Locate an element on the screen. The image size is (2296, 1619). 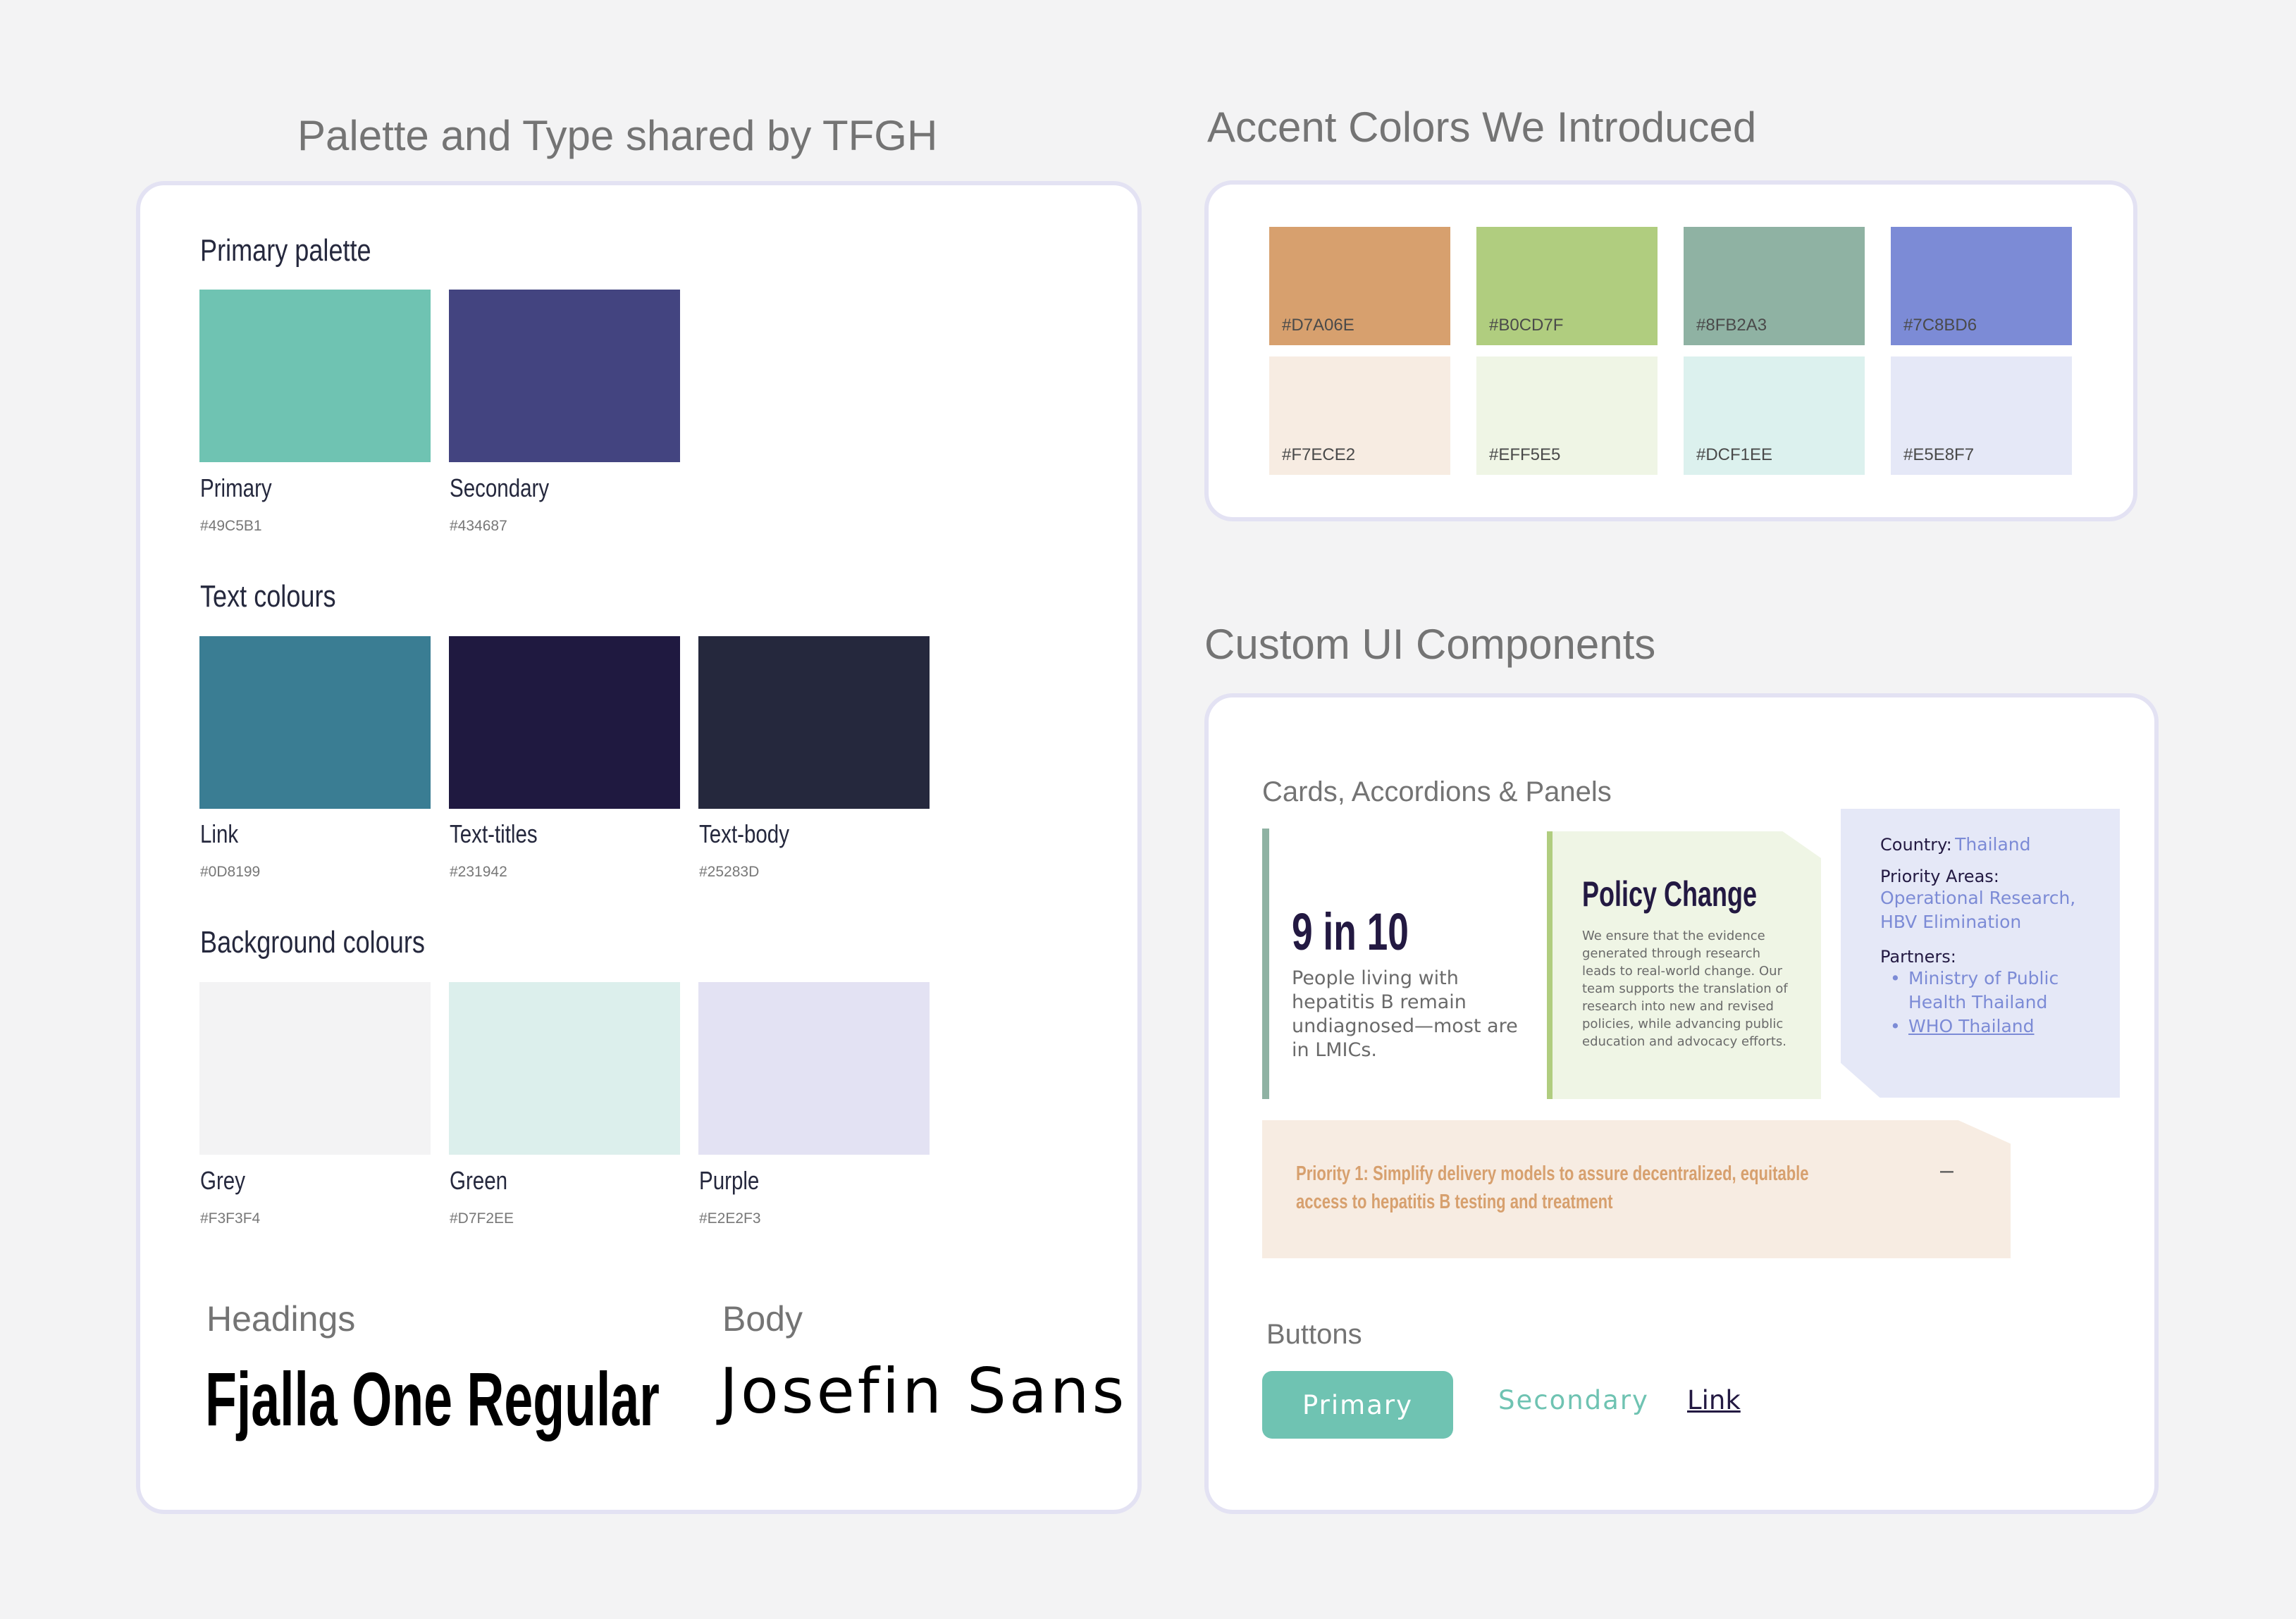
swatch-hex: #49C5B1 is located at coordinates (231, 526).